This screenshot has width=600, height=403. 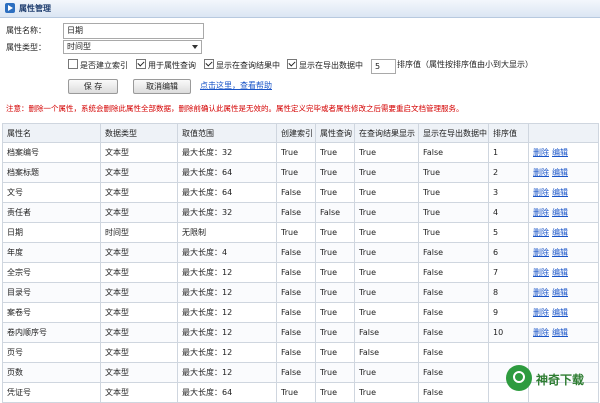 What do you see at coordinates (296, 133) in the screenshot?
I see `column-header: 创建索引` at bounding box center [296, 133].